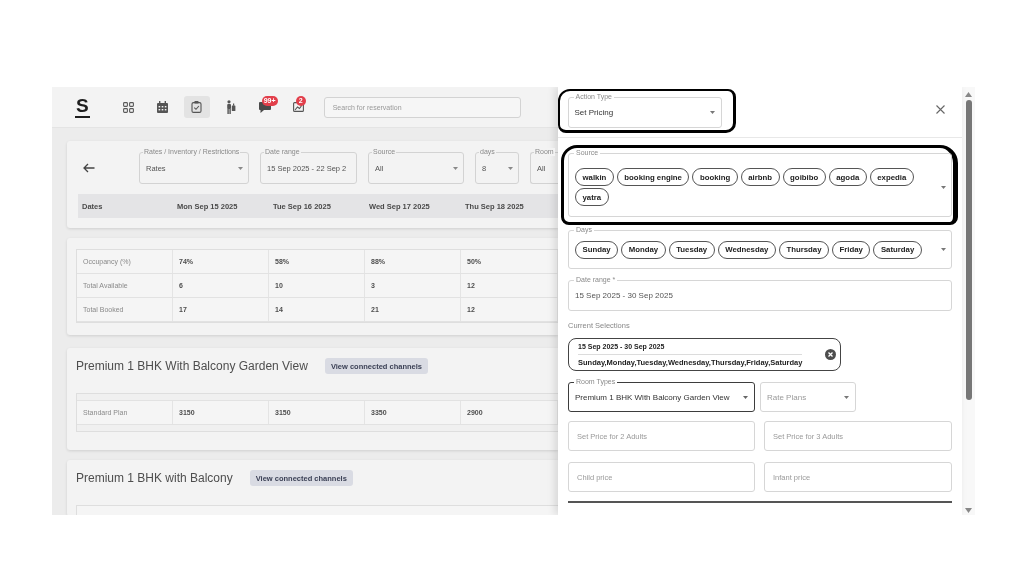 This screenshot has width=1024, height=576. Describe the element at coordinates (968, 250) in the screenshot. I see `scrollbar-thumb` at that location.